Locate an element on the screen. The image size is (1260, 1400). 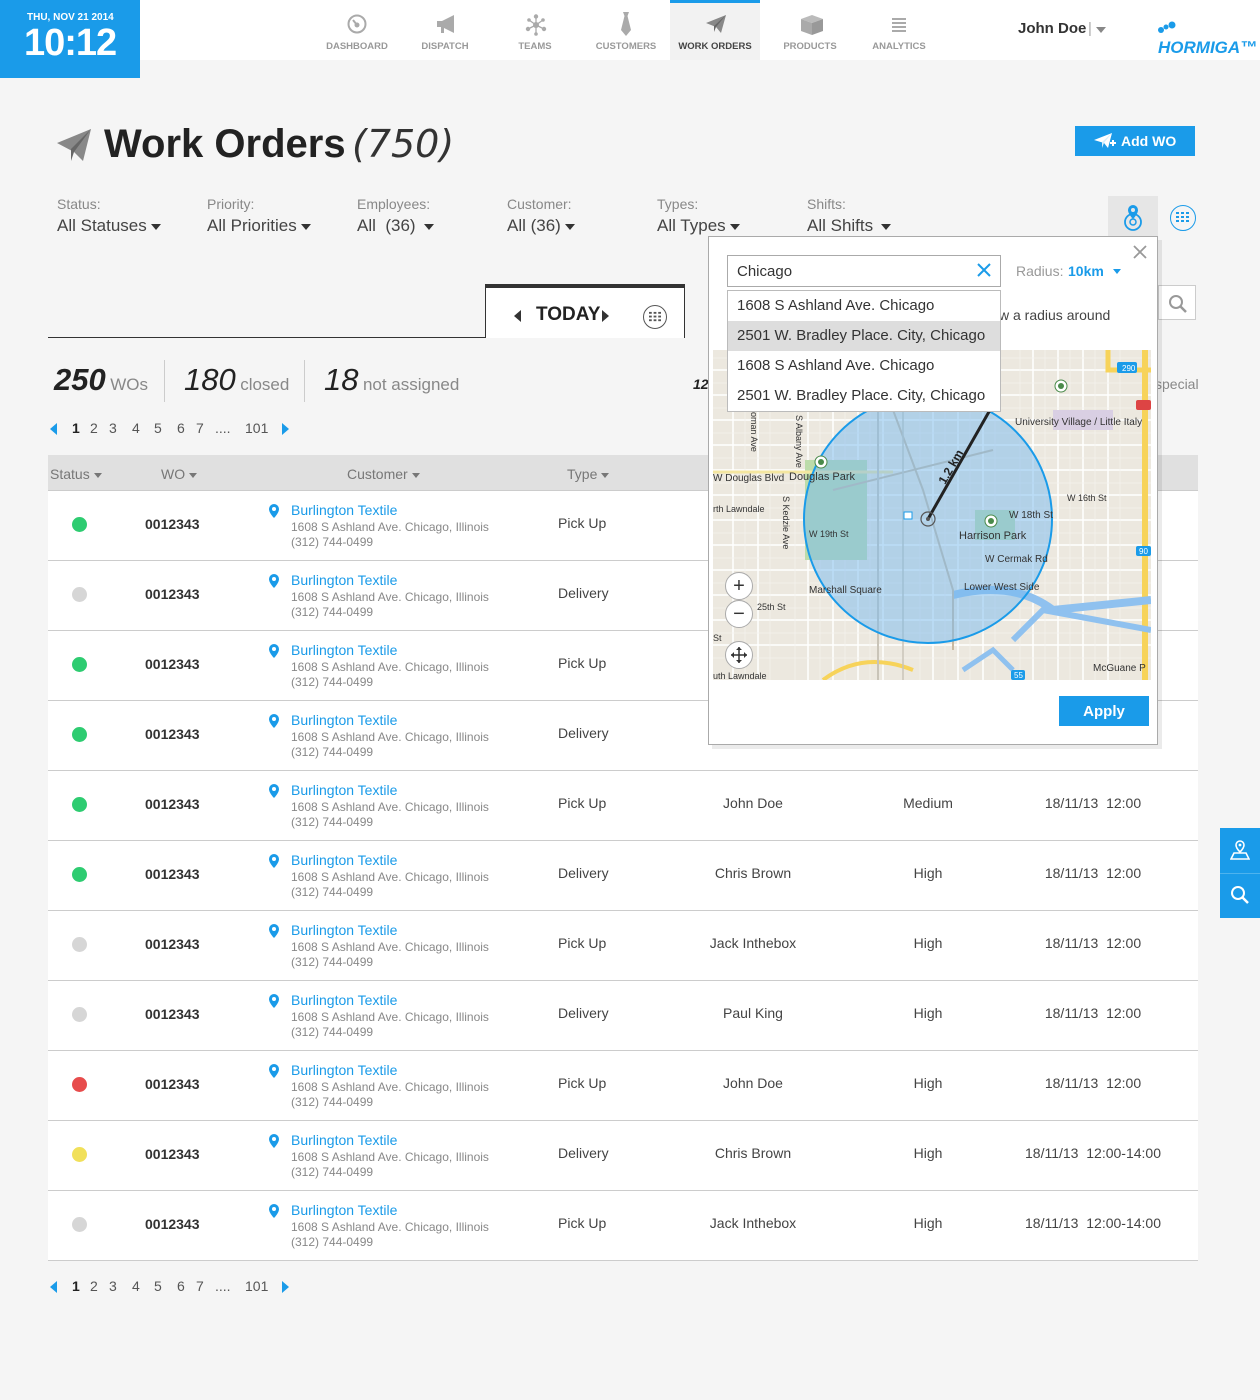
add-wo-button: Add WO is located at coordinates (1135, 141).